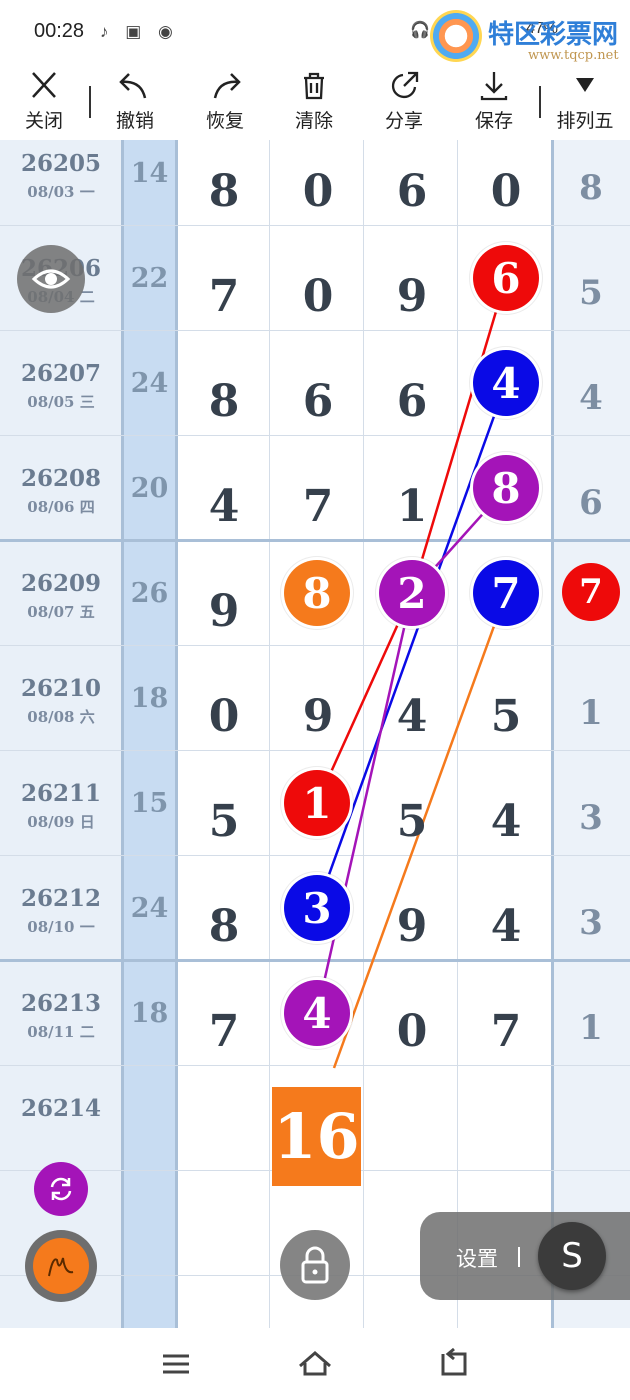 The height and width of the screenshot is (1400, 630). I want to click on ball-purple: 8, so click(506, 488).